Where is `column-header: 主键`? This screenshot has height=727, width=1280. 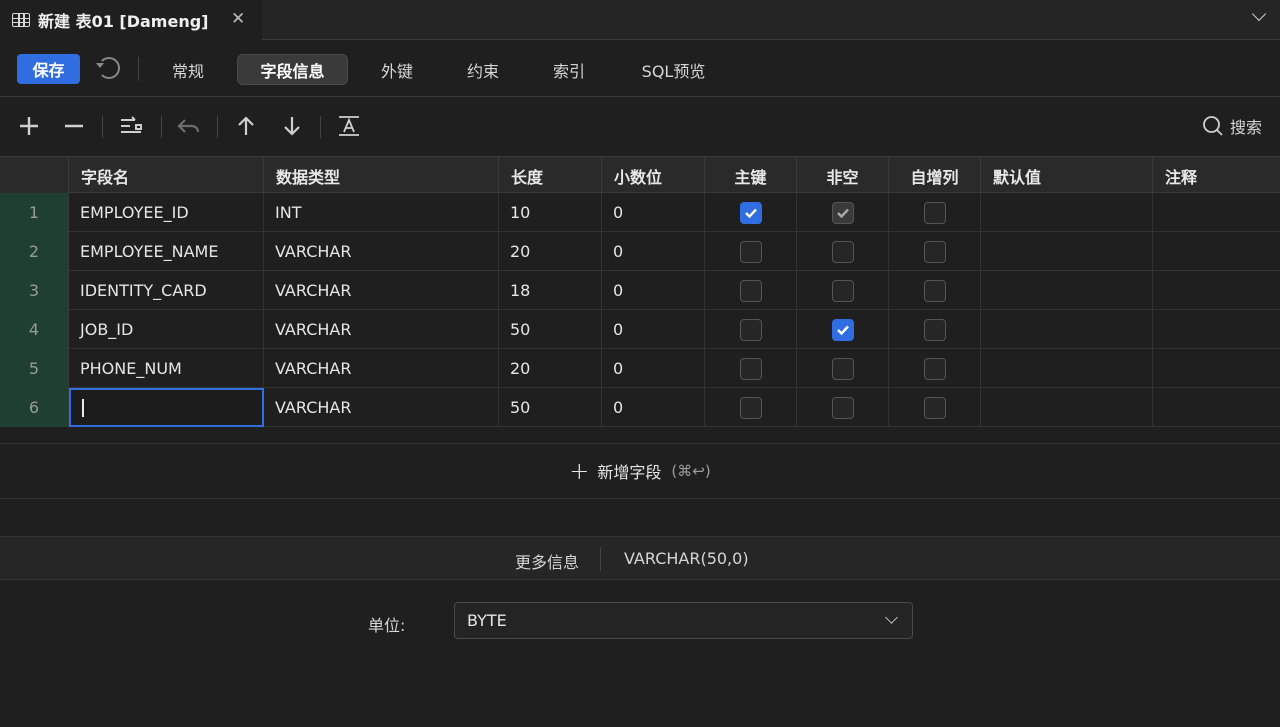 column-header: 主键 is located at coordinates (751, 175).